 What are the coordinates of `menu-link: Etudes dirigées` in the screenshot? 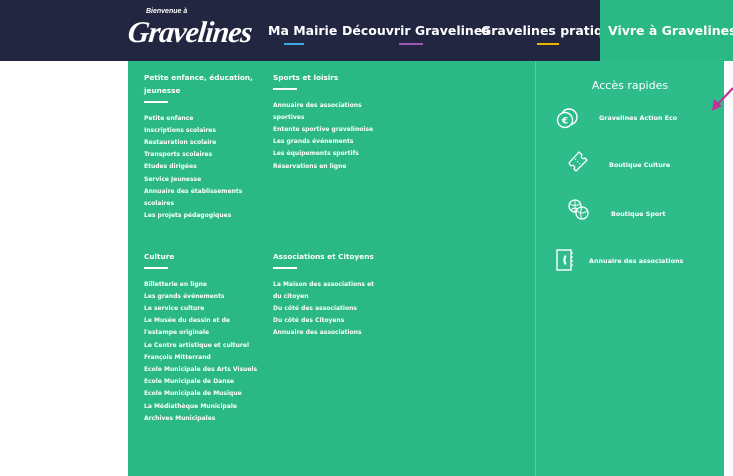 It's located at (203, 167).